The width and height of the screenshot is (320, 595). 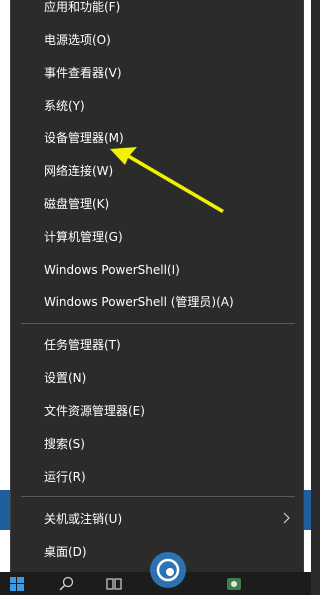 What do you see at coordinates (17, 584) in the screenshot?
I see `windows-start-icon` at bounding box center [17, 584].